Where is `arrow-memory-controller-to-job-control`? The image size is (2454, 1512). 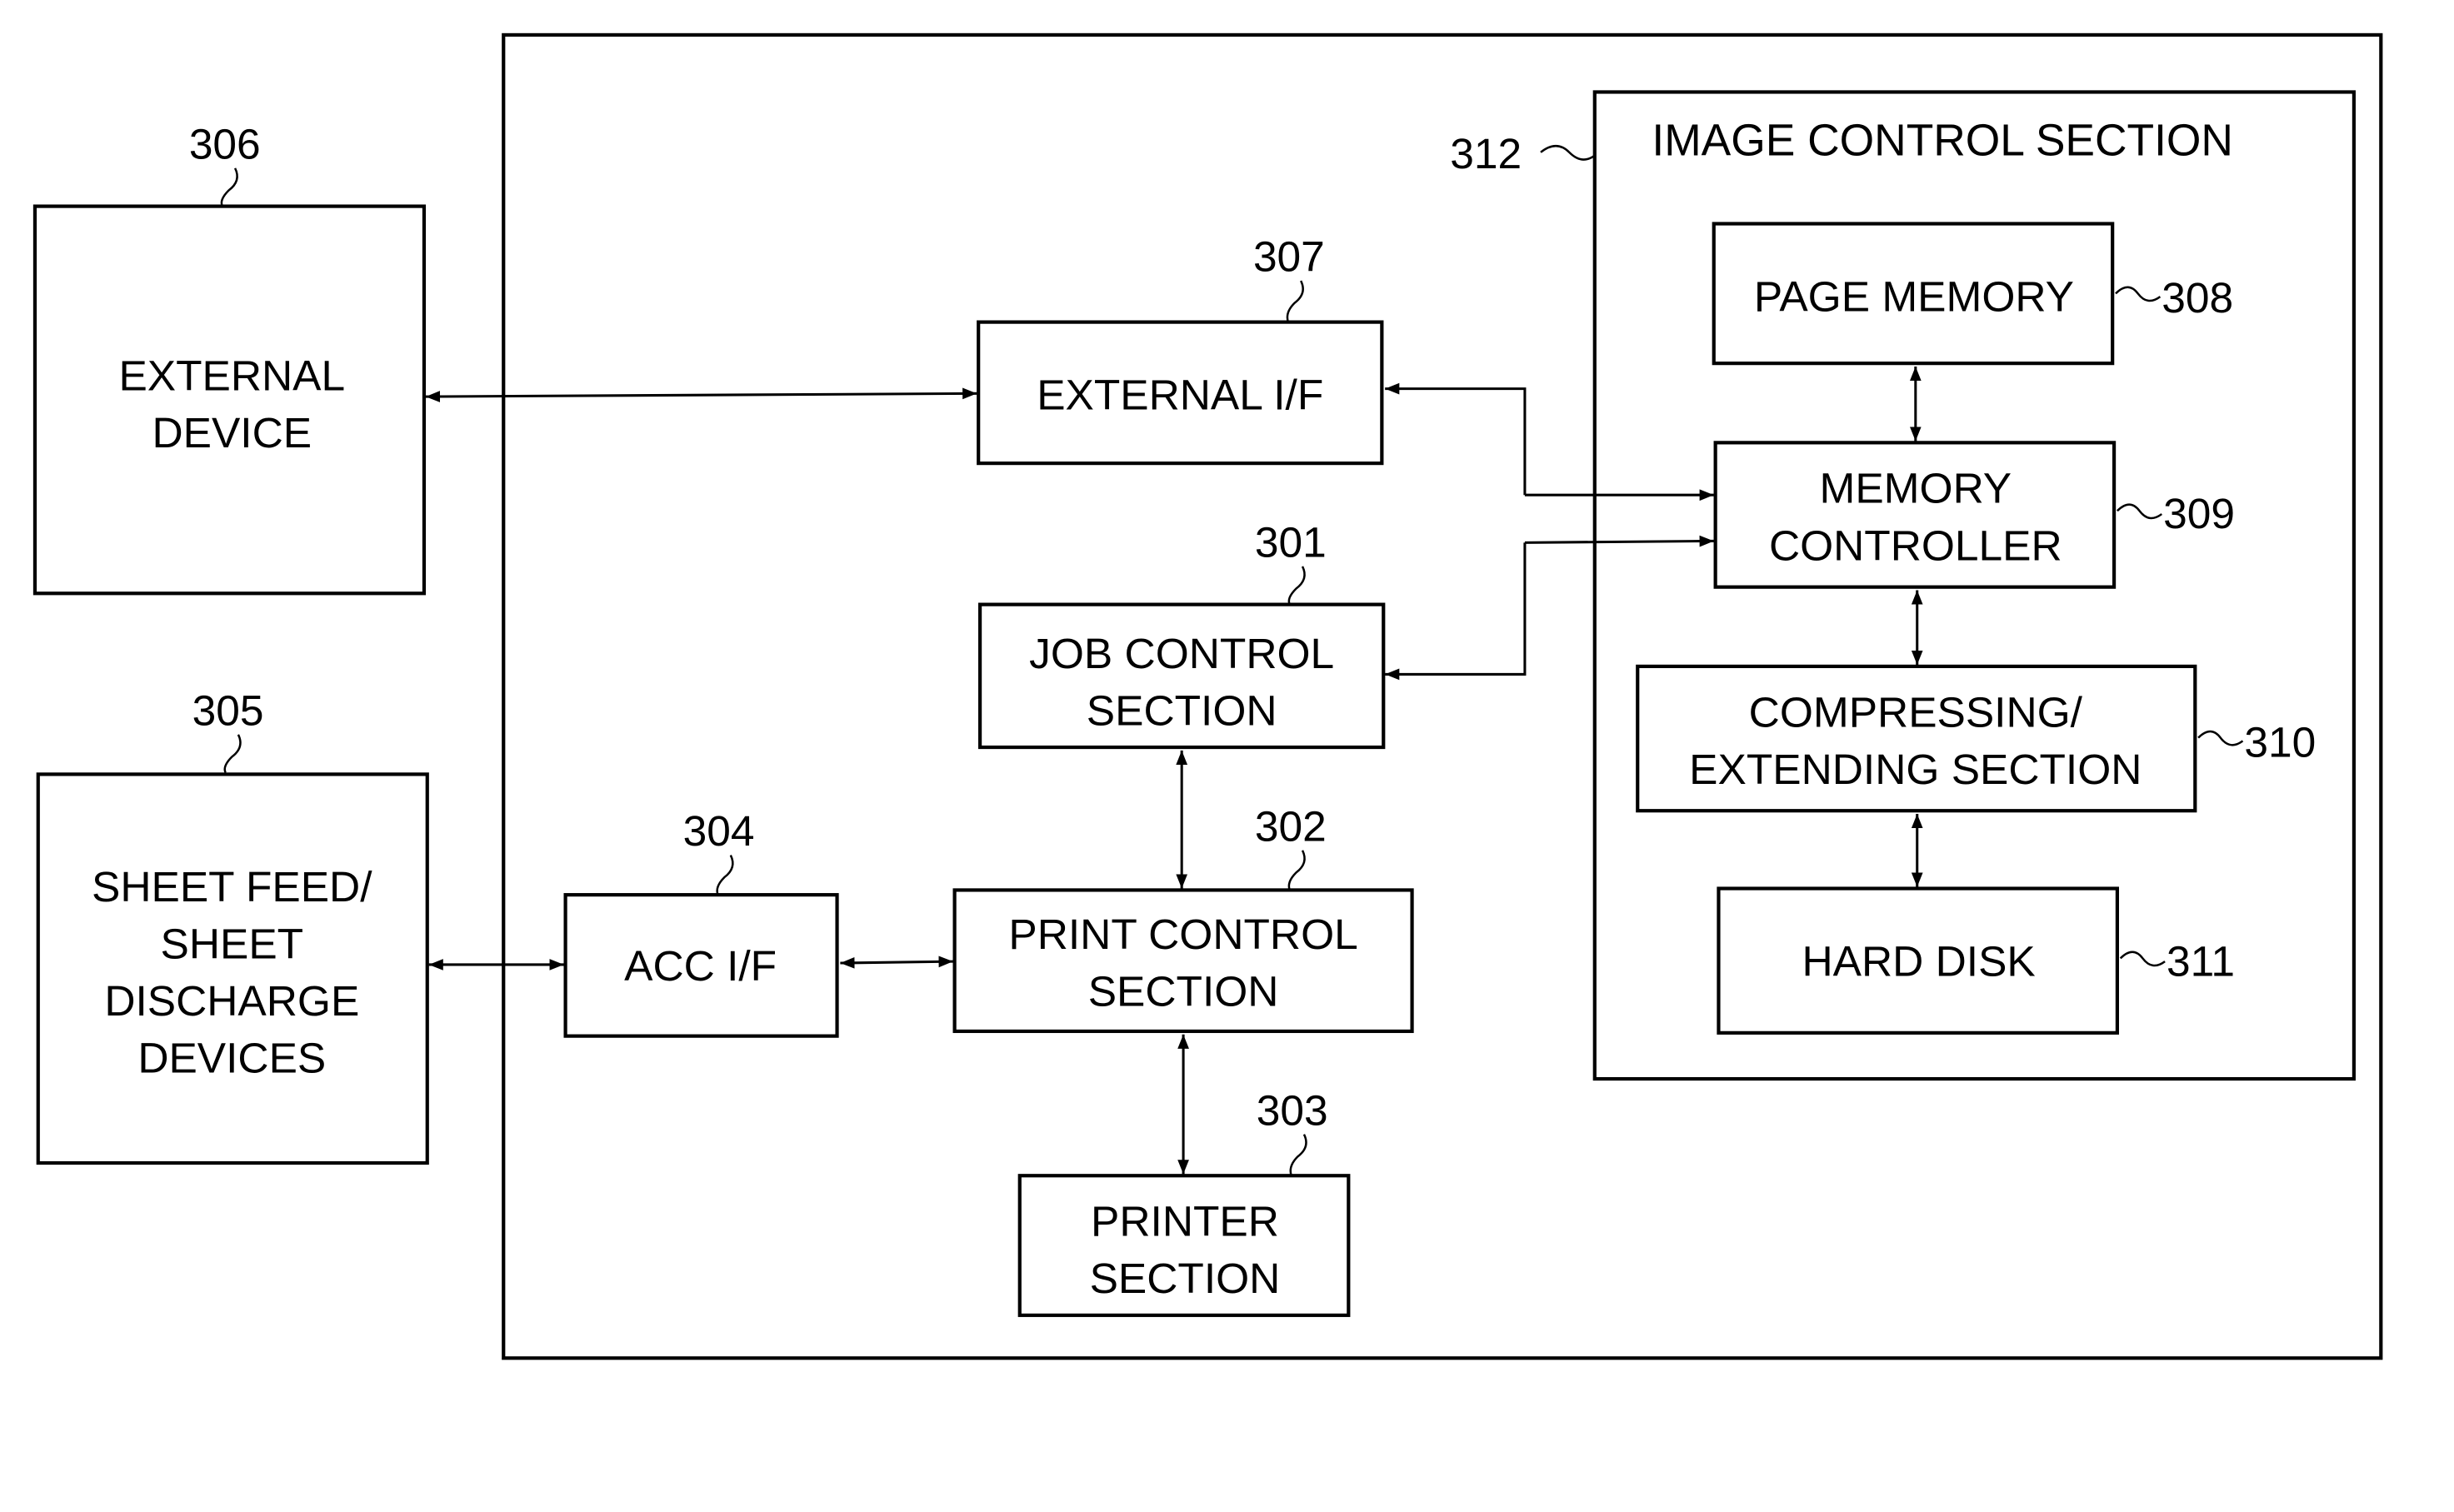 arrow-memory-controller-to-job-control is located at coordinates (1456, 611).